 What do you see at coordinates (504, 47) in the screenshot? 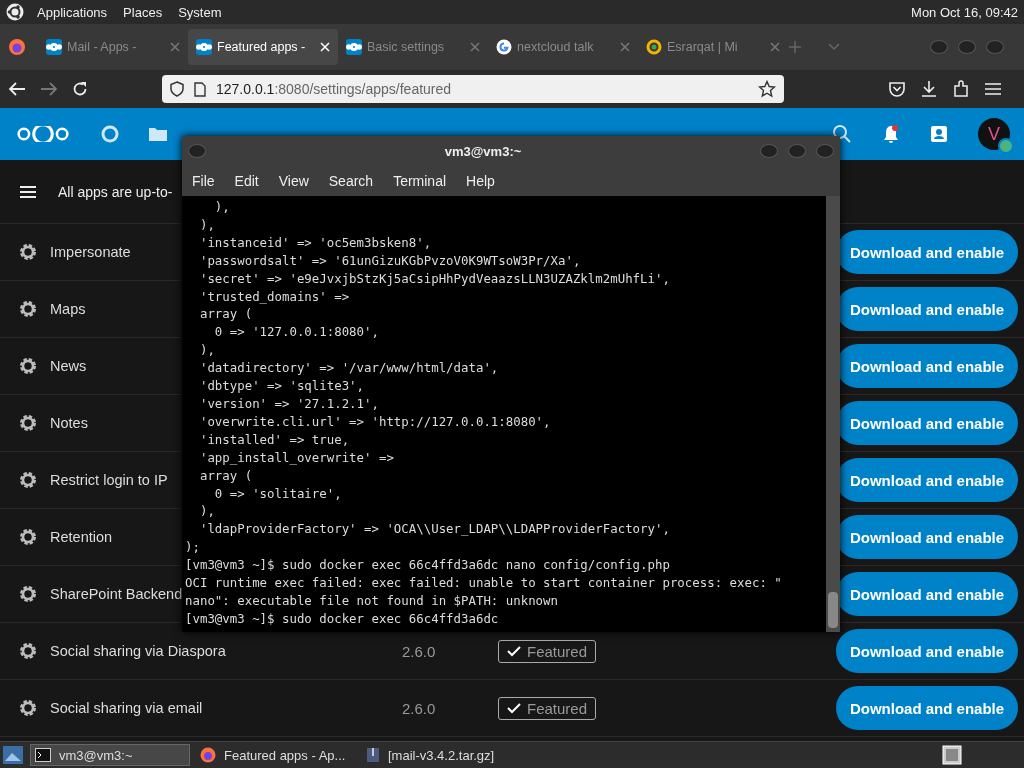
I see `g-letter-icon` at bounding box center [504, 47].